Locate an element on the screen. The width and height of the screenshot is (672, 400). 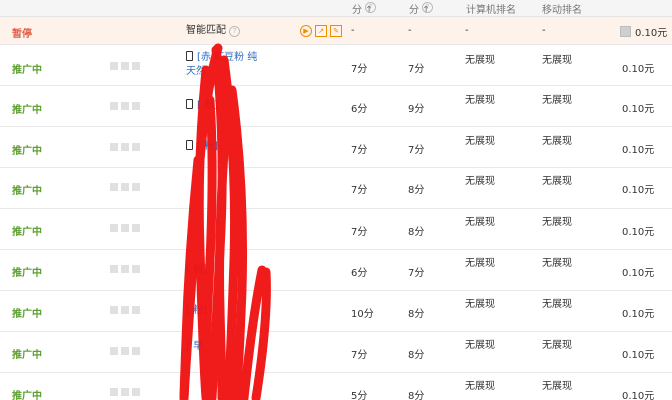
keyword-link: [ is located at coordinates (188, 392).